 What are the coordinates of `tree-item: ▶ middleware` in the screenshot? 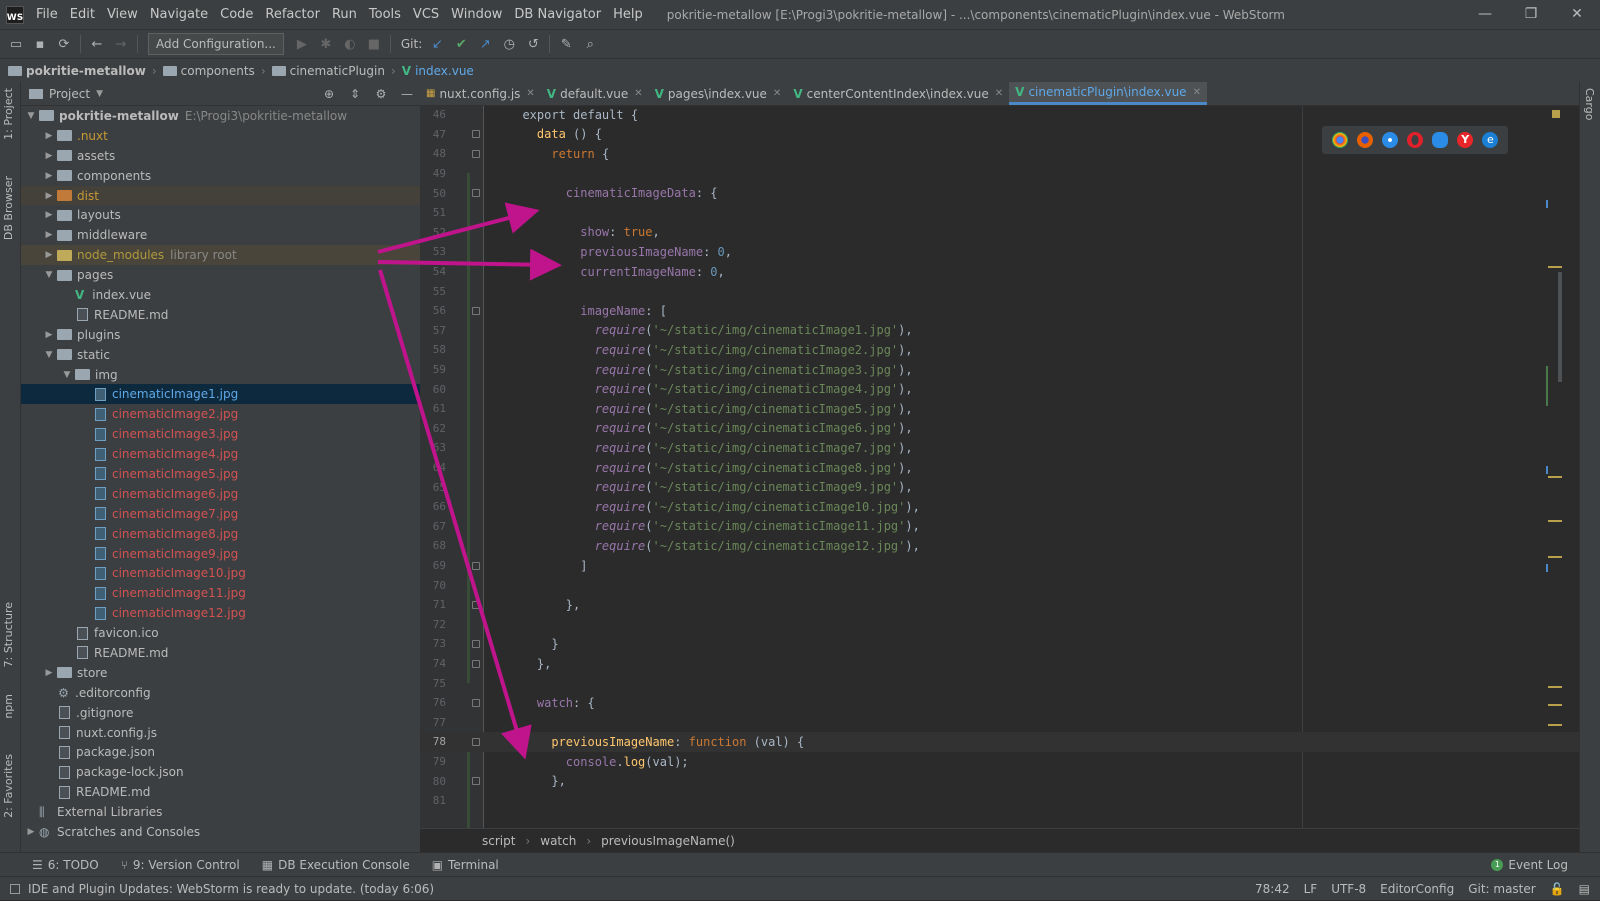 It's located at (220, 235).